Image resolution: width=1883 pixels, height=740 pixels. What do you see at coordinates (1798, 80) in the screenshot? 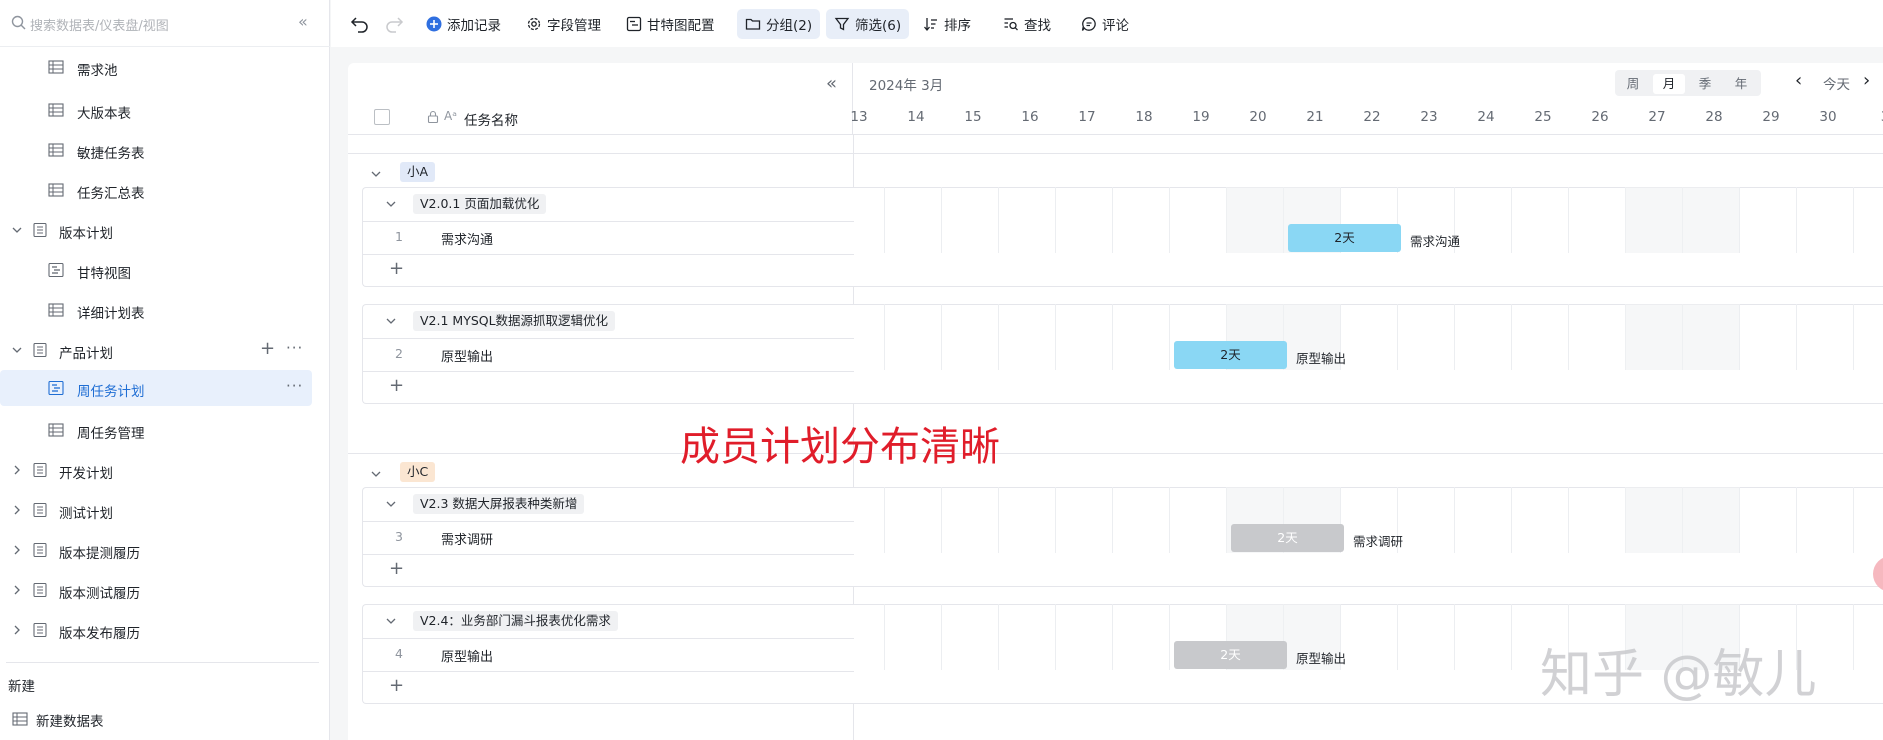
I see `chevron-left-icon: ‹` at bounding box center [1798, 80].